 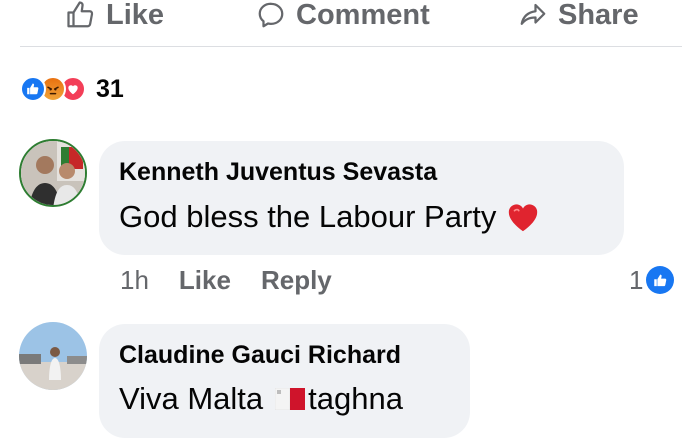 I want to click on comment-text-body: God bless the Labour Party, so click(x=308, y=216).